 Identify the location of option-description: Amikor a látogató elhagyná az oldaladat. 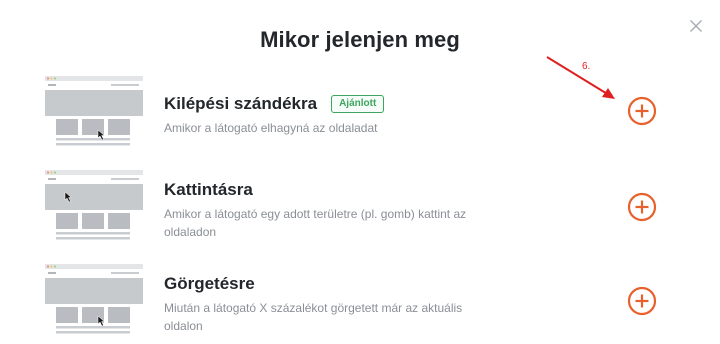
(271, 128).